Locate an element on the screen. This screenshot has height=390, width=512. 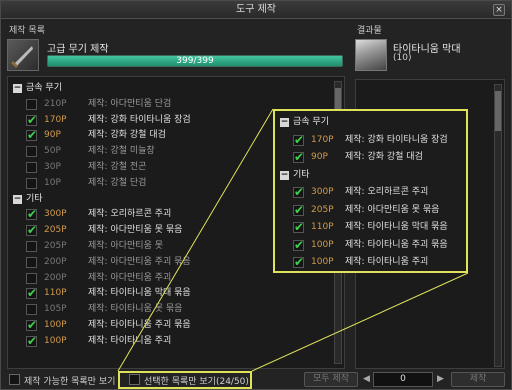
recipe-row: 90P 제작: 강화 강철 대검 is located at coordinates (370, 157).